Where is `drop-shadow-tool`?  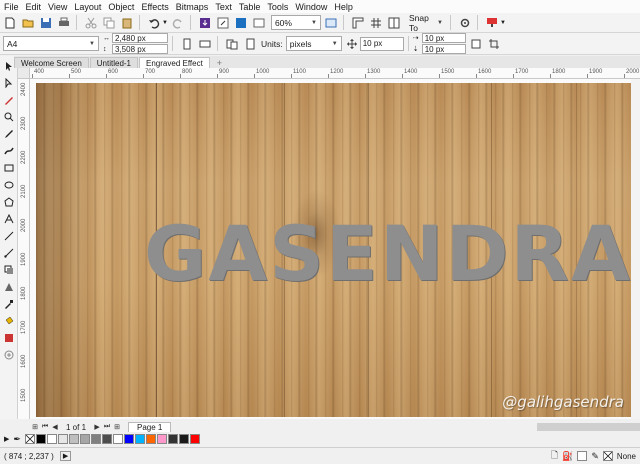 drop-shadow-tool is located at coordinates (9, 270).